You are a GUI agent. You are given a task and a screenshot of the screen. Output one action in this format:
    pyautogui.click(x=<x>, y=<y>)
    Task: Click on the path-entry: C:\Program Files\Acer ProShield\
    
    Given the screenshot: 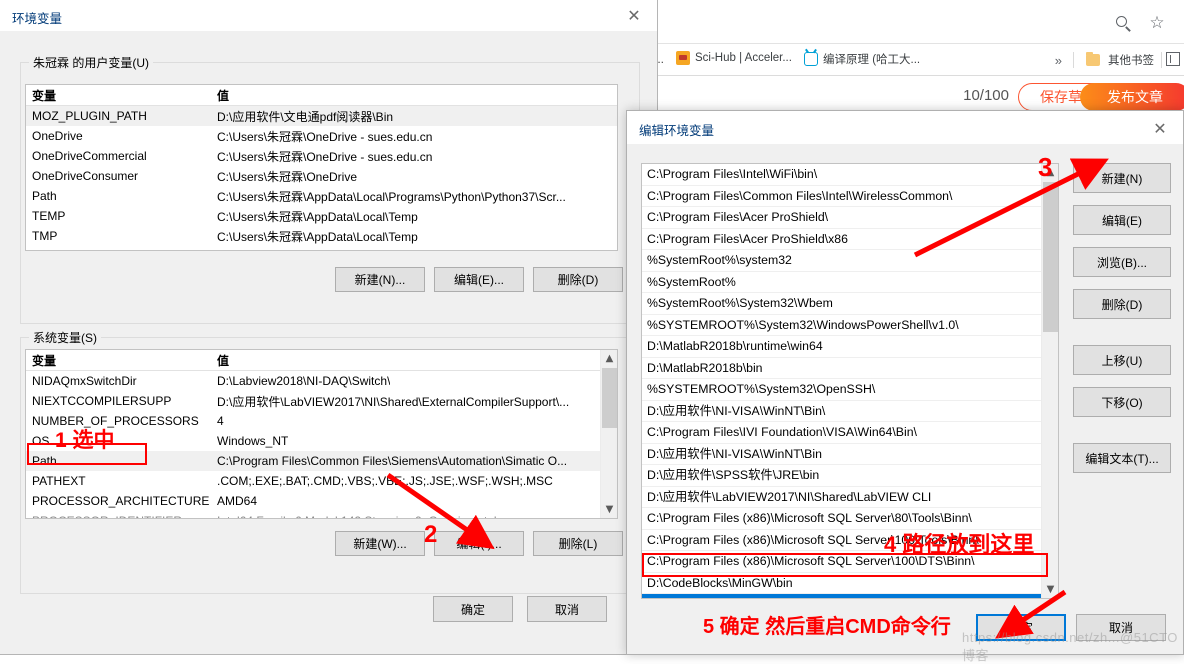 What is the action you would take?
    pyautogui.click(x=850, y=218)
    